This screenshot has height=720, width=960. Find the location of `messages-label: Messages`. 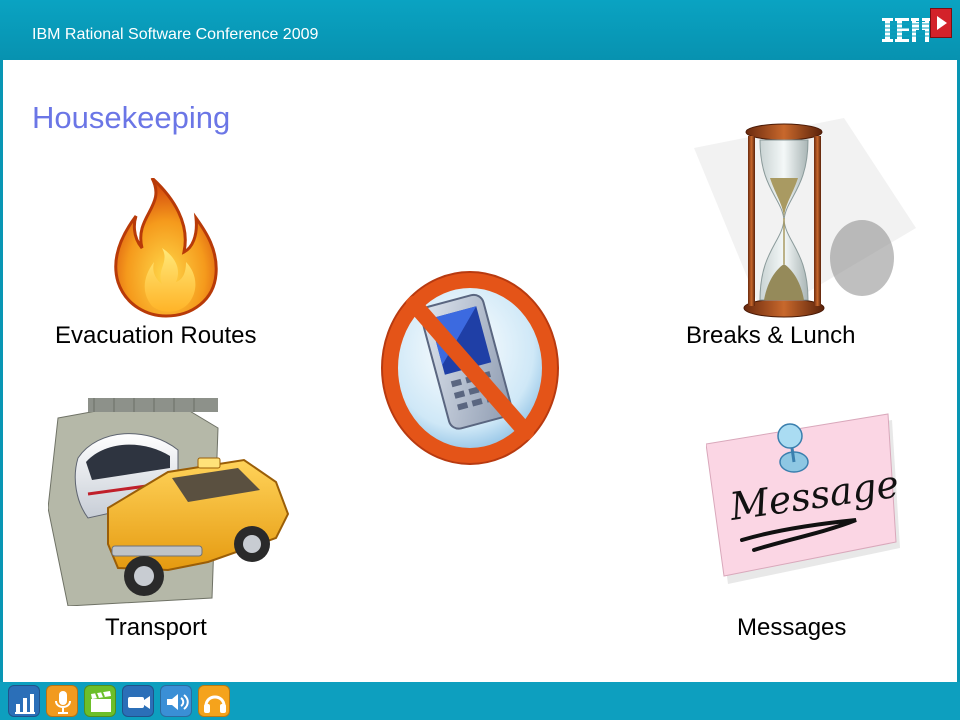

messages-label: Messages is located at coordinates (792, 627).